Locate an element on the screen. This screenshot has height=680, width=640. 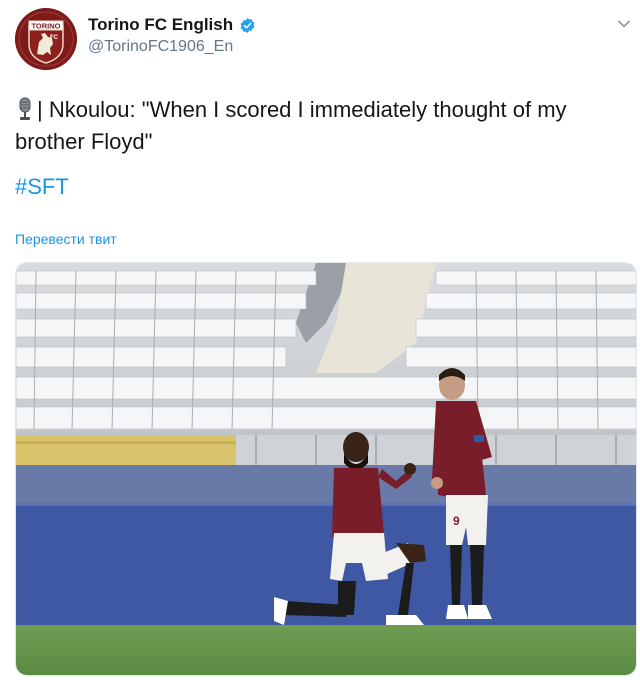
author-handle: @TorinoFC1906_En is located at coordinates (160, 47).